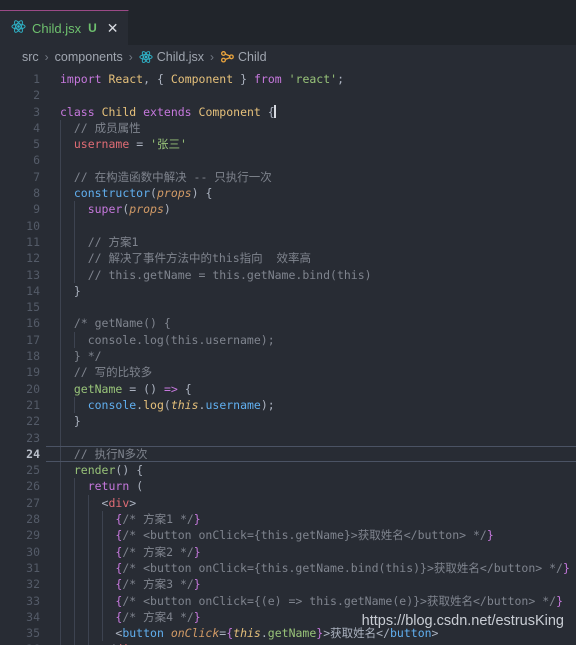 The width and height of the screenshot is (576, 645). What do you see at coordinates (20, 643) in the screenshot?
I see `line-number: 36` at bounding box center [20, 643].